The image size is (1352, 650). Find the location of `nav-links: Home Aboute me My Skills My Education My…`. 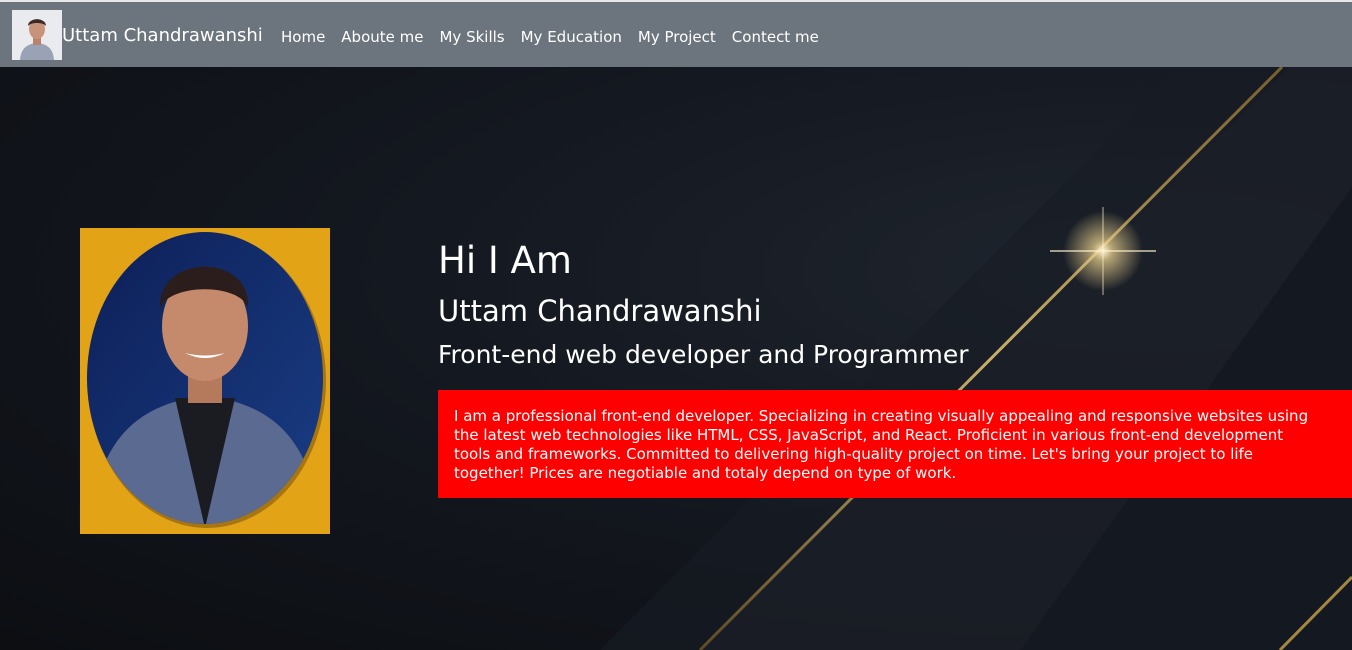

nav-links: Home Aboute me My Skills My Education My… is located at coordinates (558, 37).